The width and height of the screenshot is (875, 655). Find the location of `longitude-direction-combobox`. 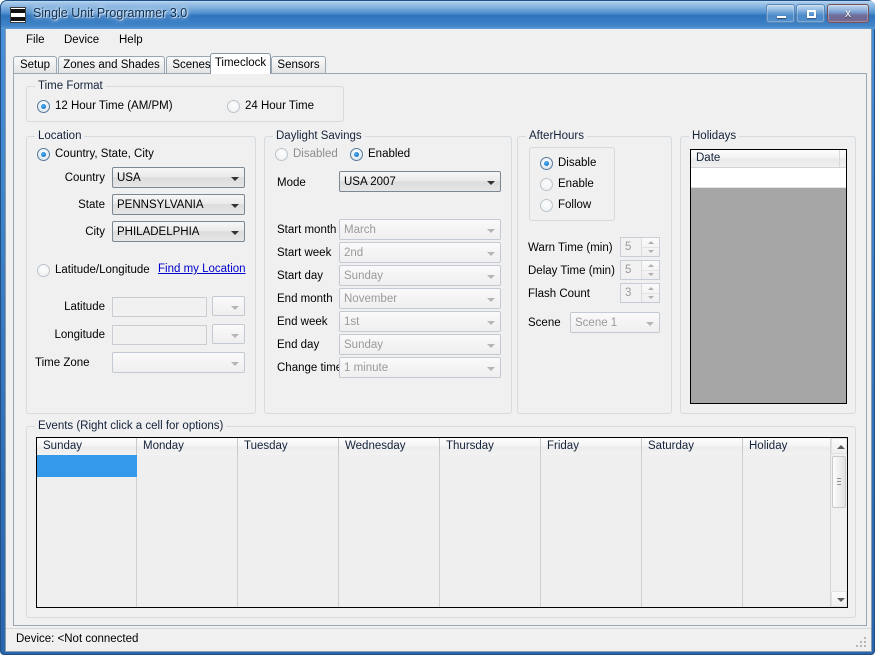

longitude-direction-combobox is located at coordinates (228, 334).